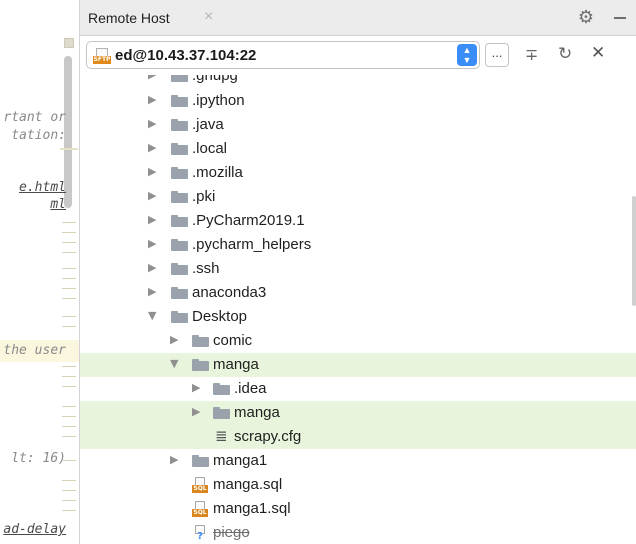 The height and width of the screenshot is (544, 636). What do you see at coordinates (208, 17) in the screenshot?
I see `tab-close-icon: ×` at bounding box center [208, 17].